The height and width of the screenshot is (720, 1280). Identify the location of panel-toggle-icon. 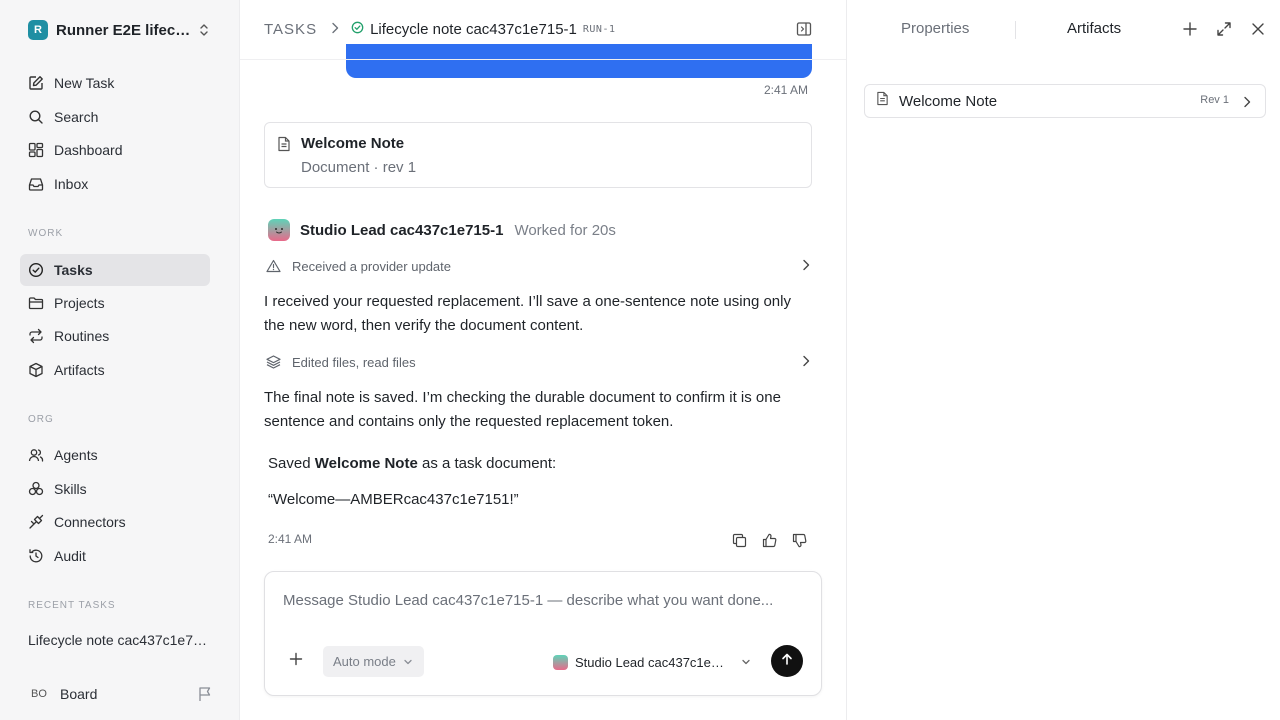
(804, 31).